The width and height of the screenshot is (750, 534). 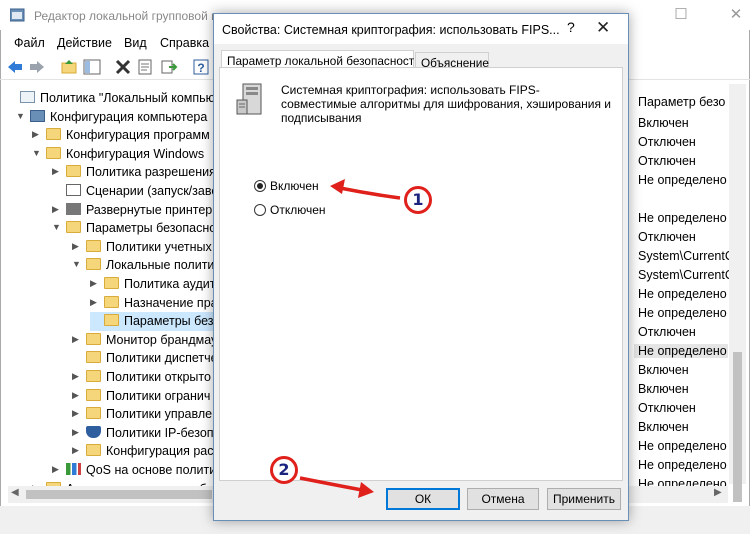 I want to click on arrow-1-line, so click(x=370, y=193).